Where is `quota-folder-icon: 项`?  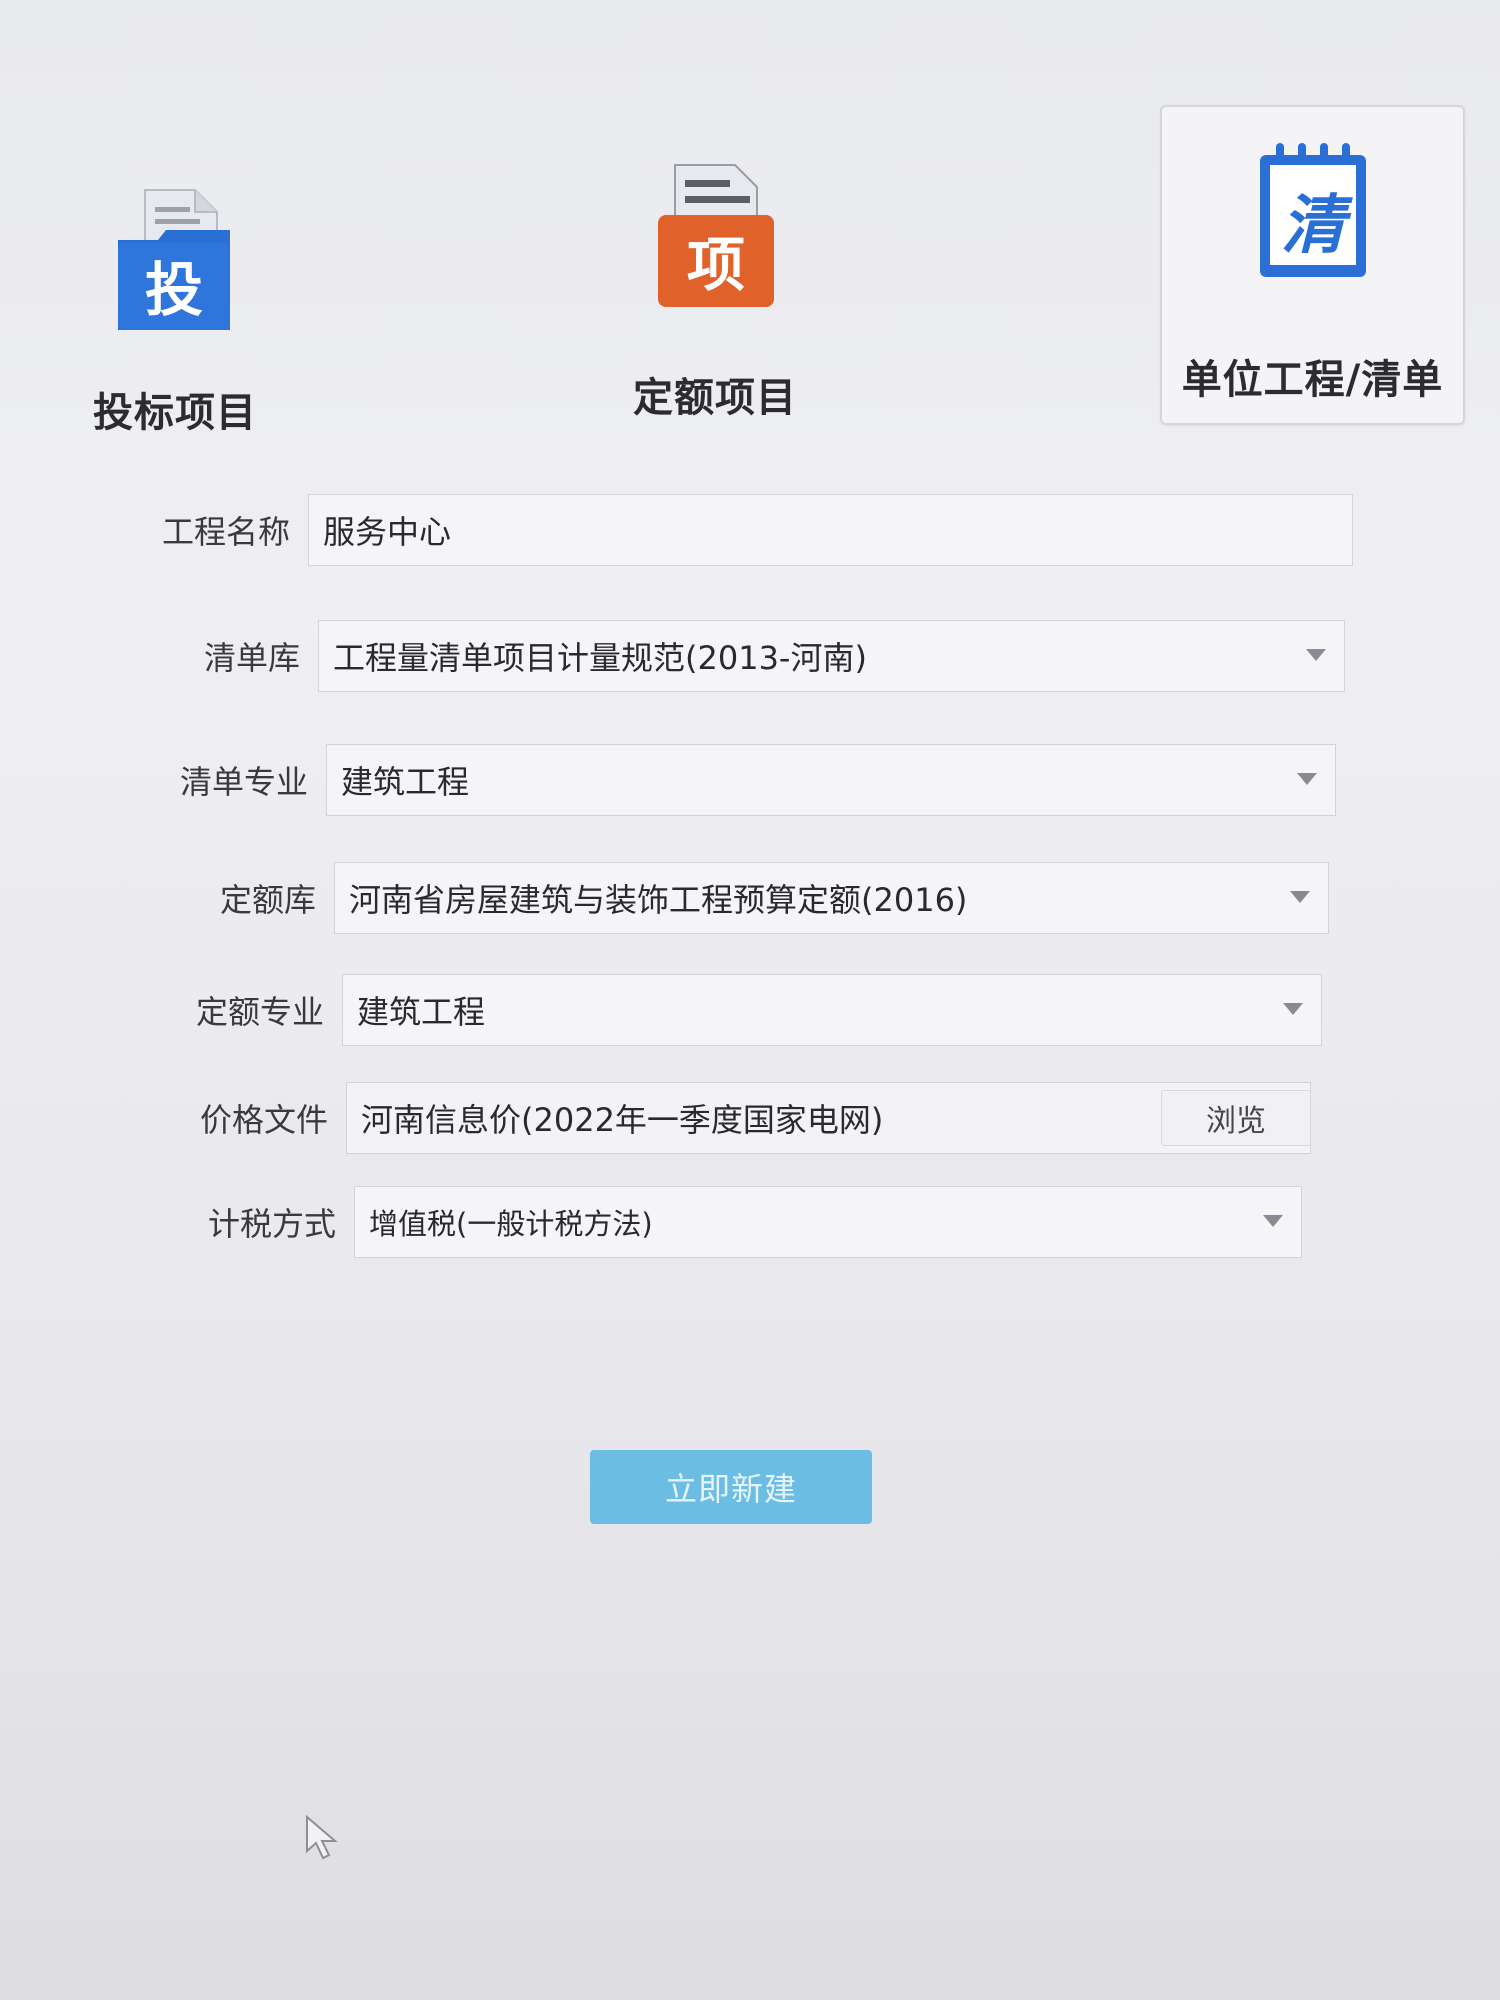
quota-folder-icon: 项 is located at coordinates (715, 235).